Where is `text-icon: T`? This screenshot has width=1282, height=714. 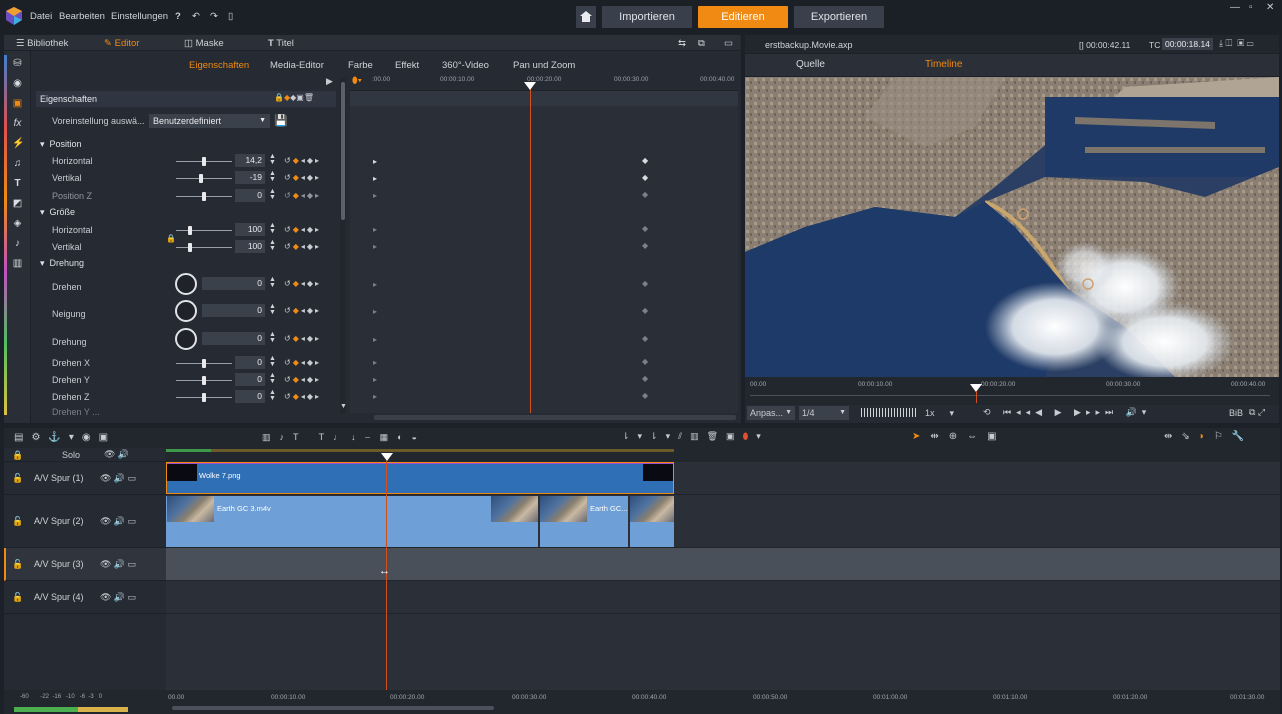
text-icon: T is located at coordinates (17, 183).